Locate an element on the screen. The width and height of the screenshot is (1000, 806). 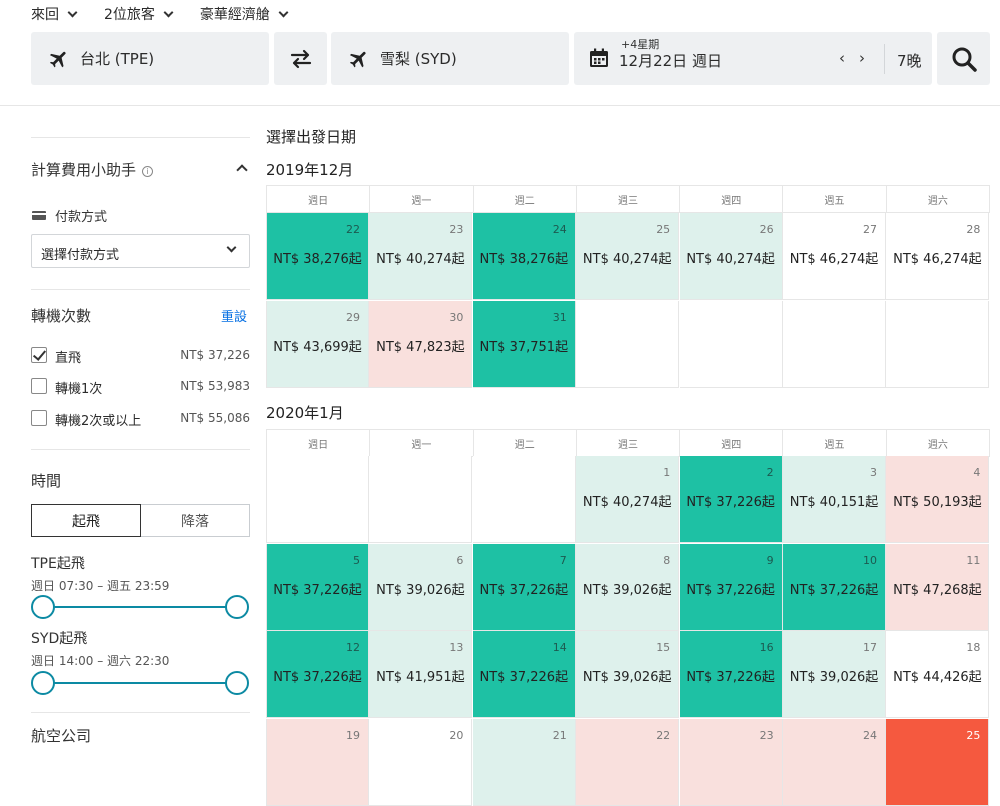
search-button is located at coordinates (963, 58).